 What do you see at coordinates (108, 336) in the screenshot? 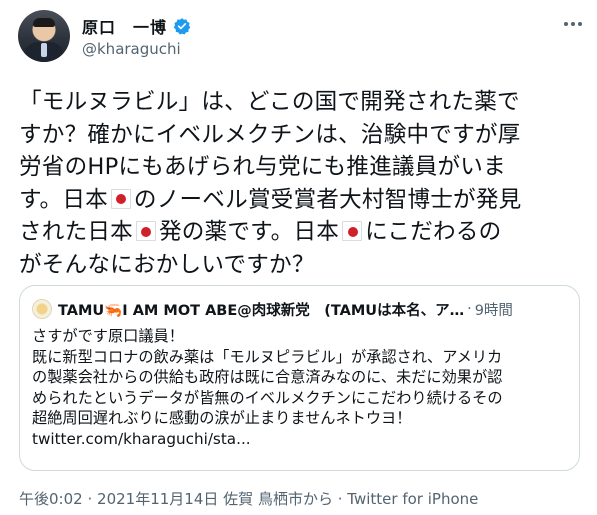
I see `quoted-line: さすがです原口議員！` at bounding box center [108, 336].